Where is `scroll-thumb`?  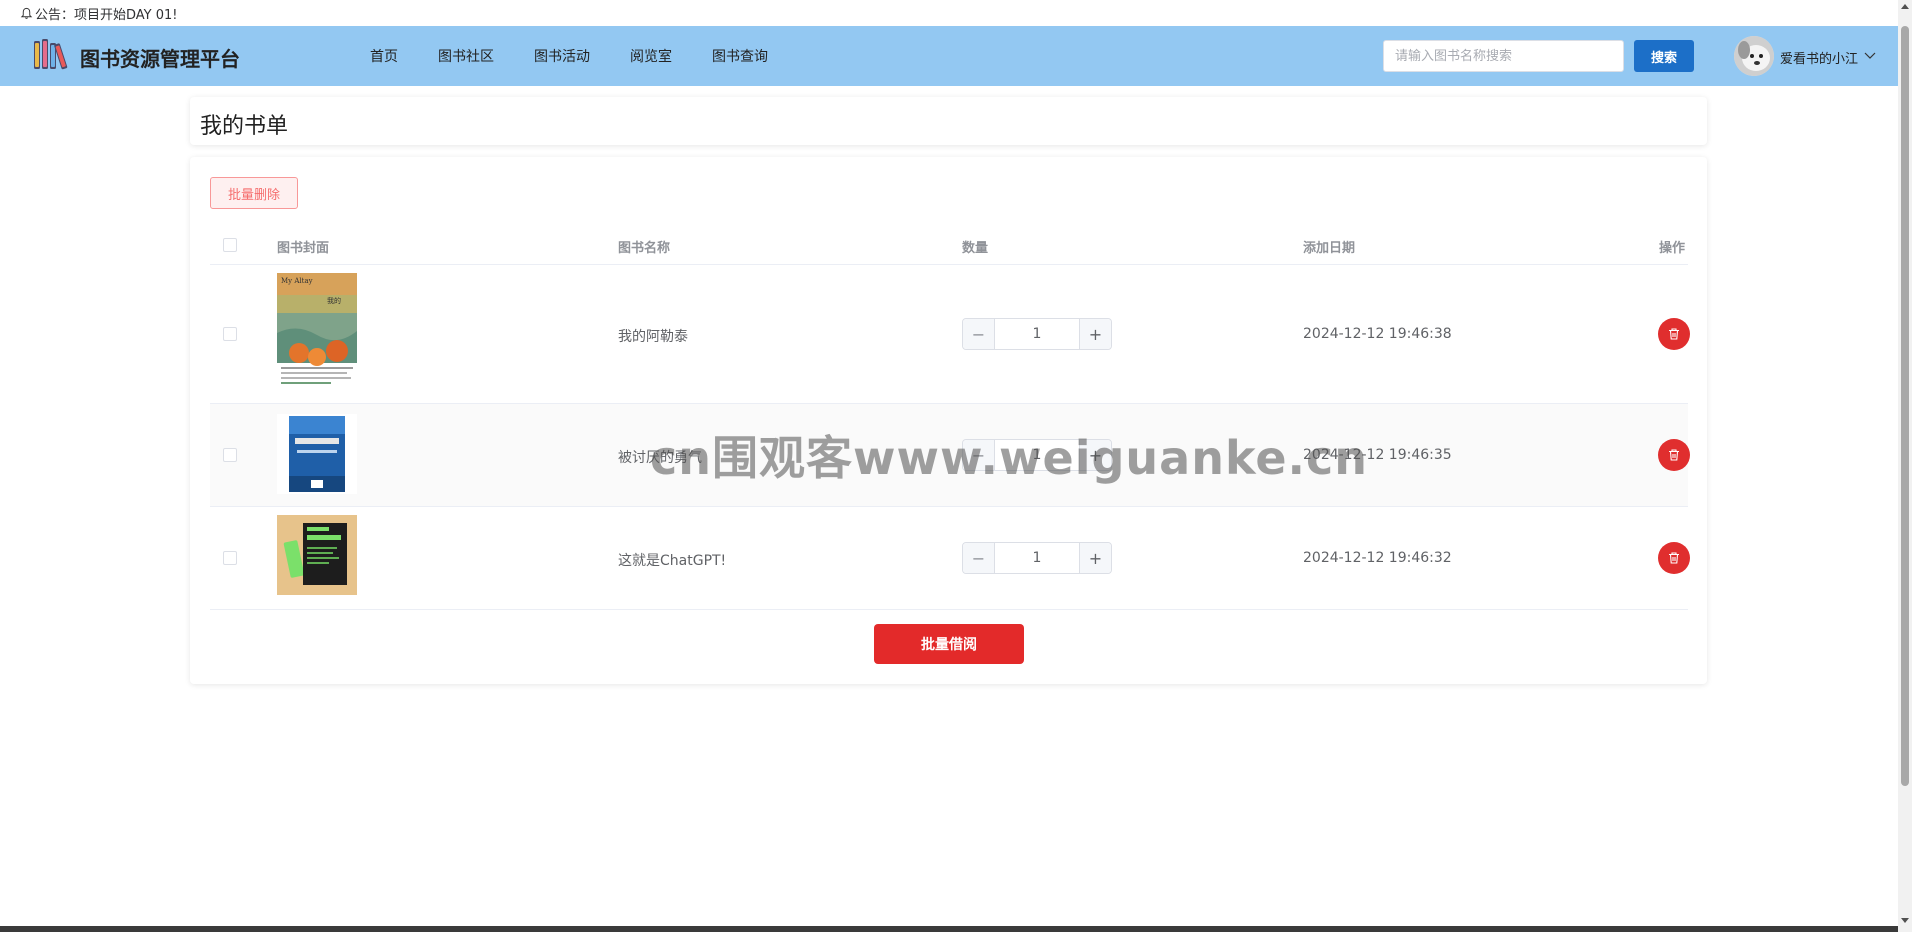 scroll-thumb is located at coordinates (1905, 406).